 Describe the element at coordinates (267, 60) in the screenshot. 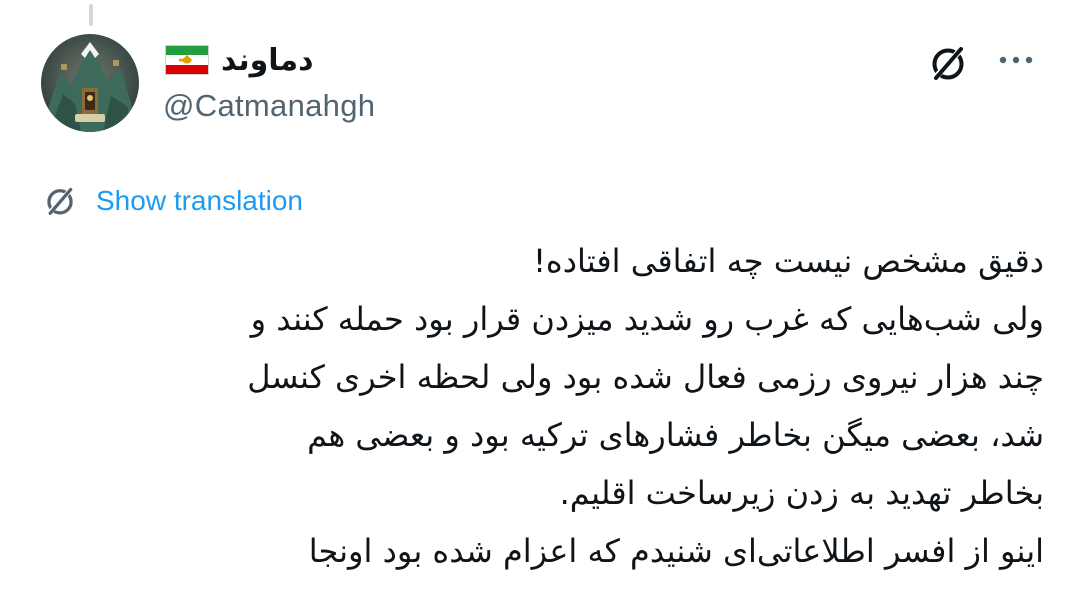

I see `author-display-name: دماوند` at that location.